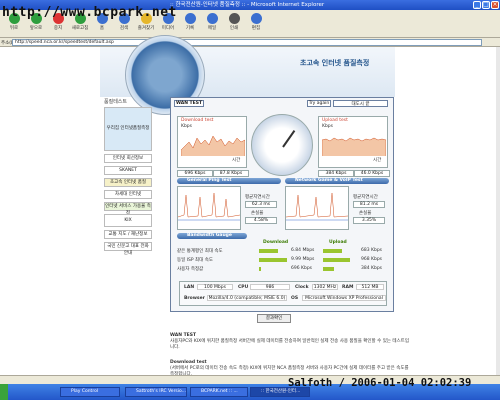 The width and height of the screenshot is (500, 400). What do you see at coordinates (215, 287) in the screenshot?
I see `lan-value: 100 Mbps` at bounding box center [215, 287].